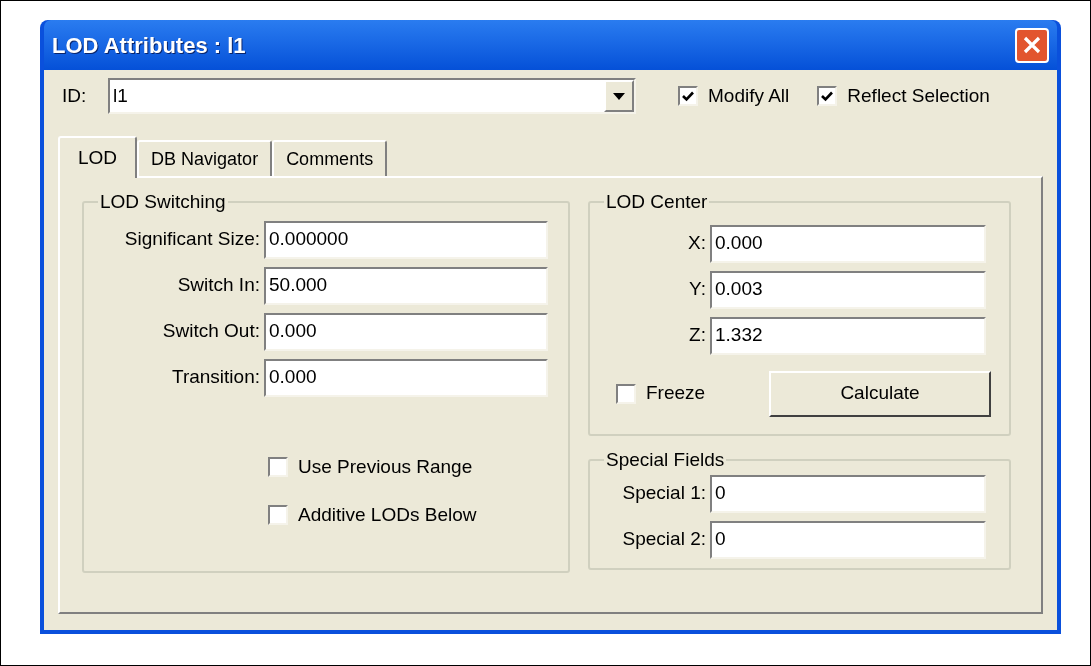 The width and height of the screenshot is (1091, 666). I want to click on checkbox-label: Freeze, so click(676, 393).